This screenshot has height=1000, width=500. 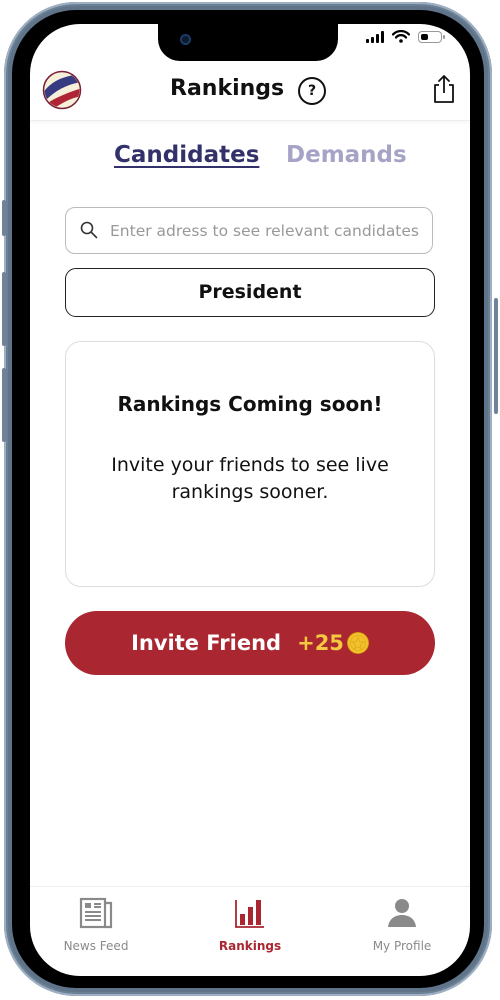 What do you see at coordinates (248, 42) in the screenshot?
I see `notch` at bounding box center [248, 42].